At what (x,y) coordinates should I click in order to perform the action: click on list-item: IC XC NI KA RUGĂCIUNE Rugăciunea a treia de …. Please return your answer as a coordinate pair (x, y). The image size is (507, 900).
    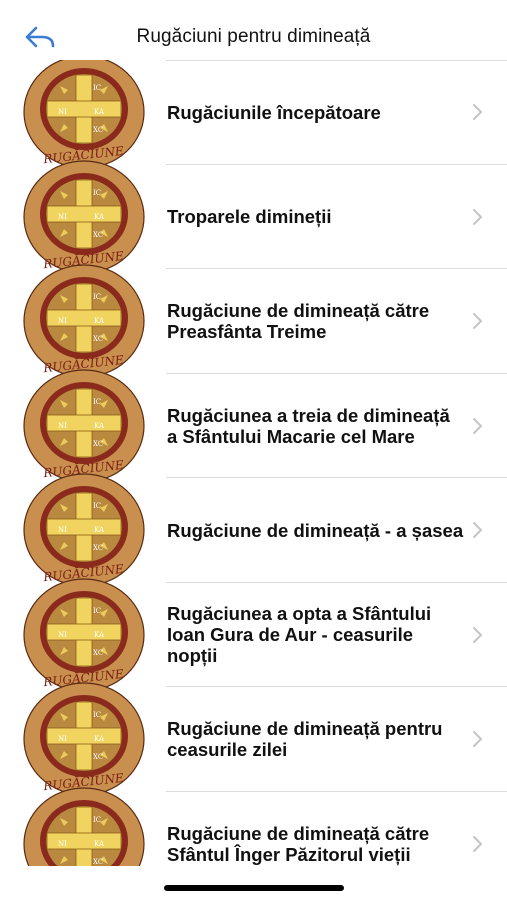
    Looking at the image, I should click on (253, 425).